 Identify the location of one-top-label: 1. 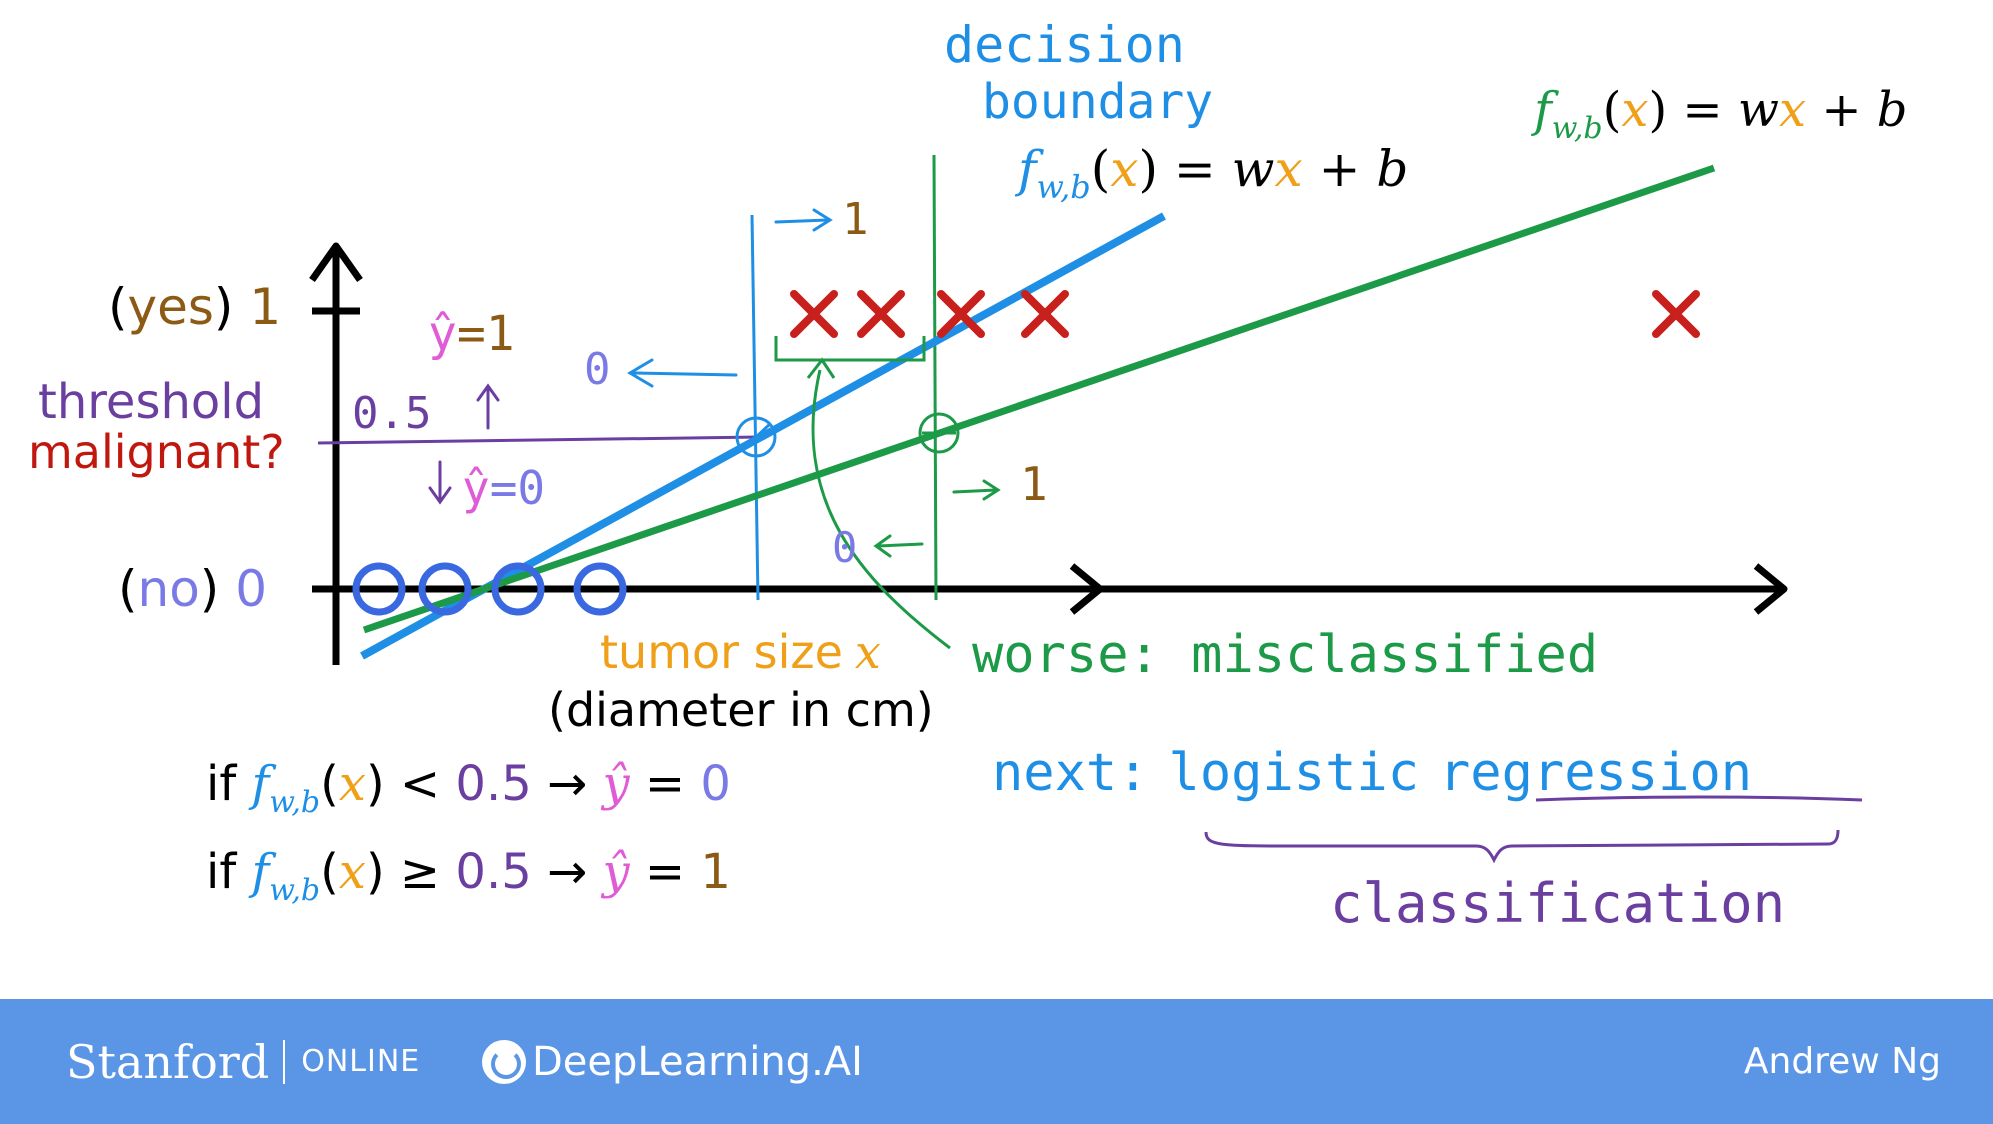
(855, 219).